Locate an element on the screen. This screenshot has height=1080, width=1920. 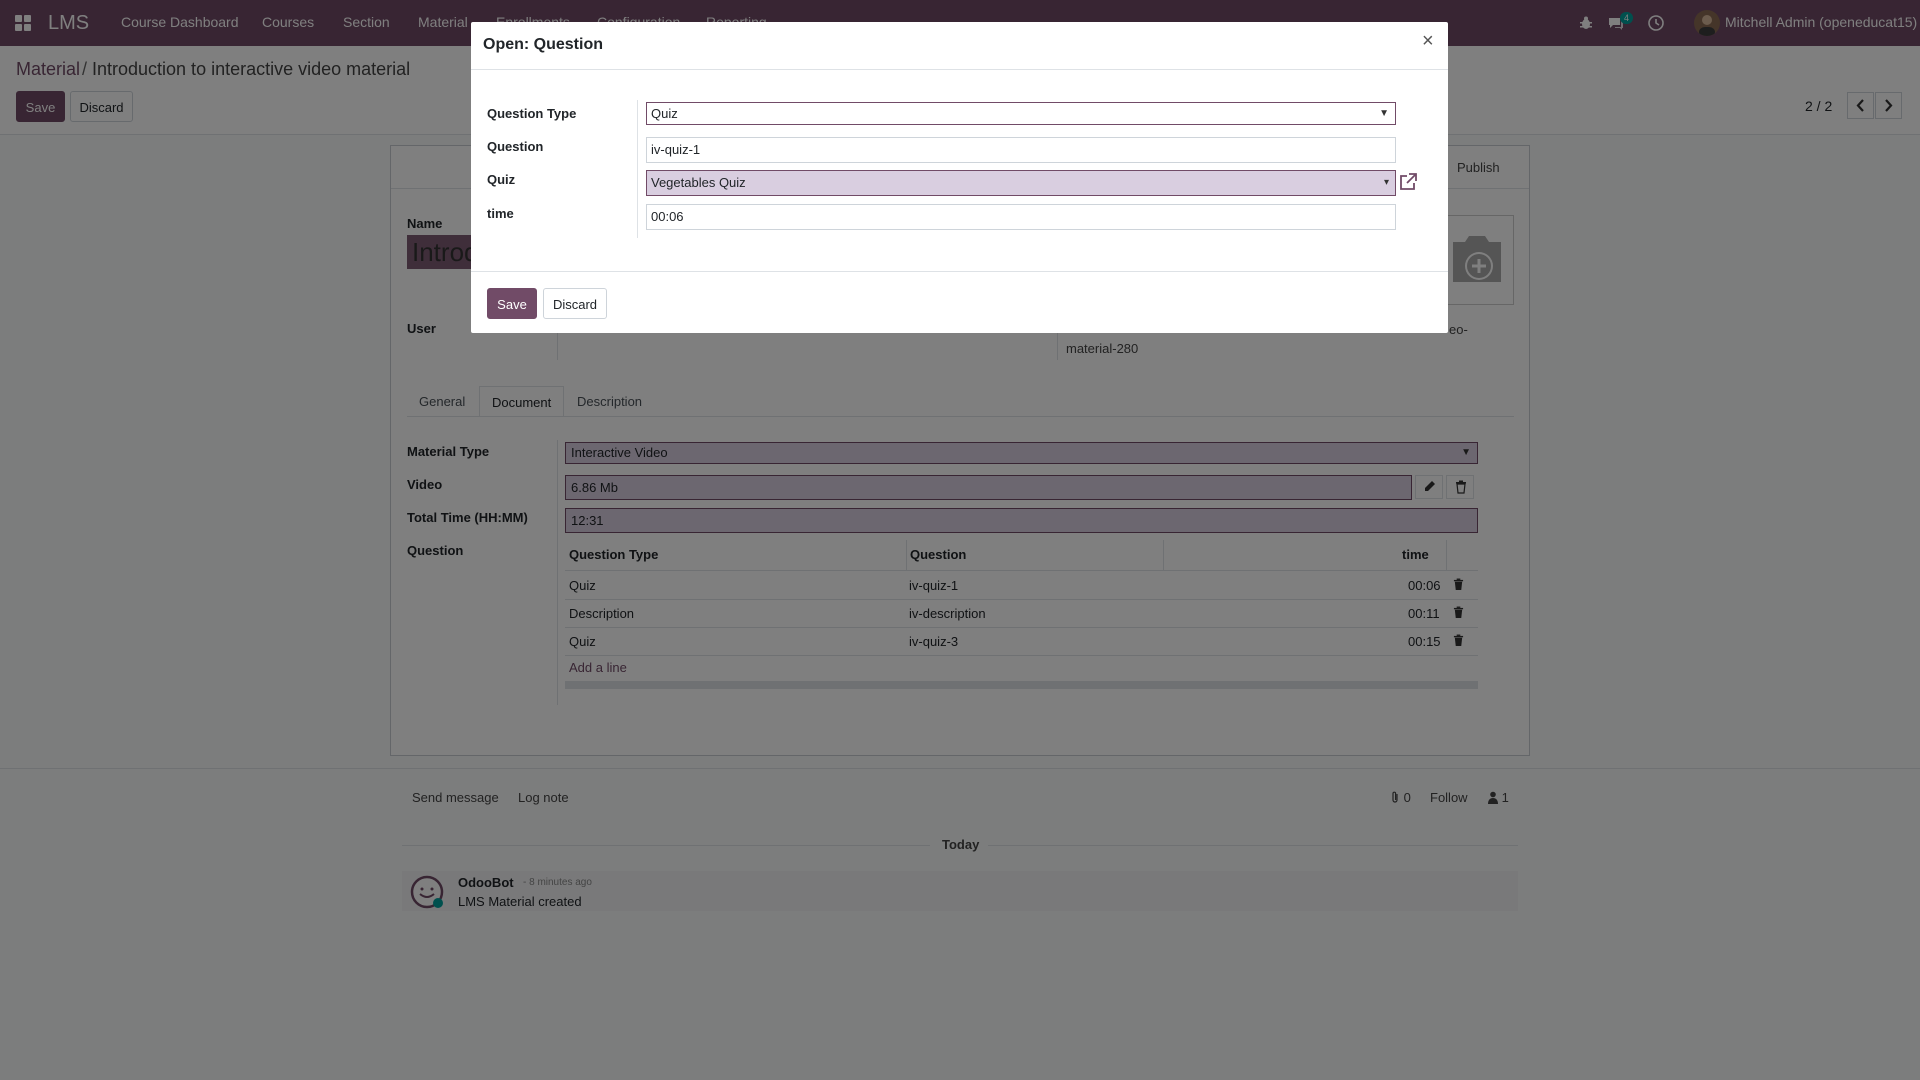
close-icon: × is located at coordinates (1428, 41).